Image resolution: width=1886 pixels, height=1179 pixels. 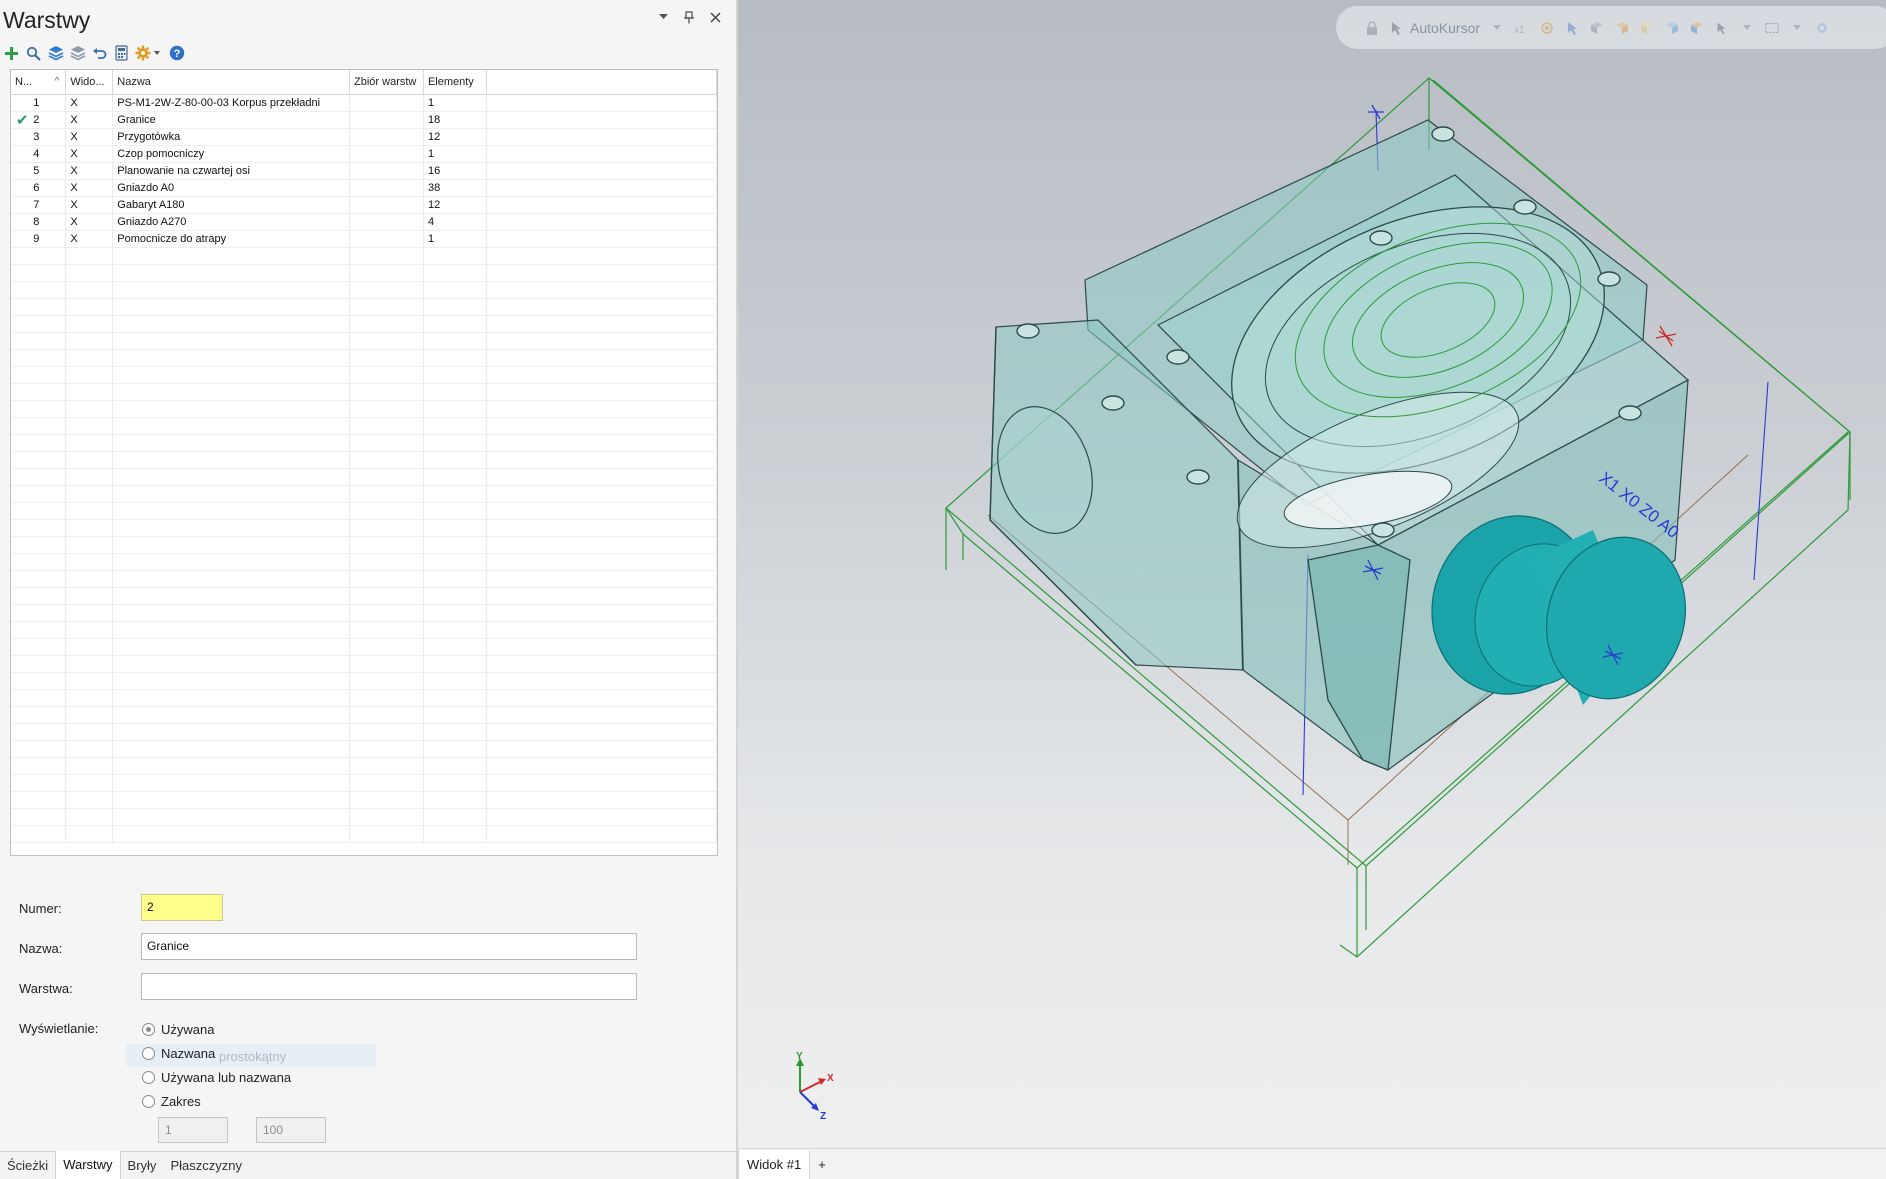 I want to click on select-arrow-icon, so click(x=1572, y=28).